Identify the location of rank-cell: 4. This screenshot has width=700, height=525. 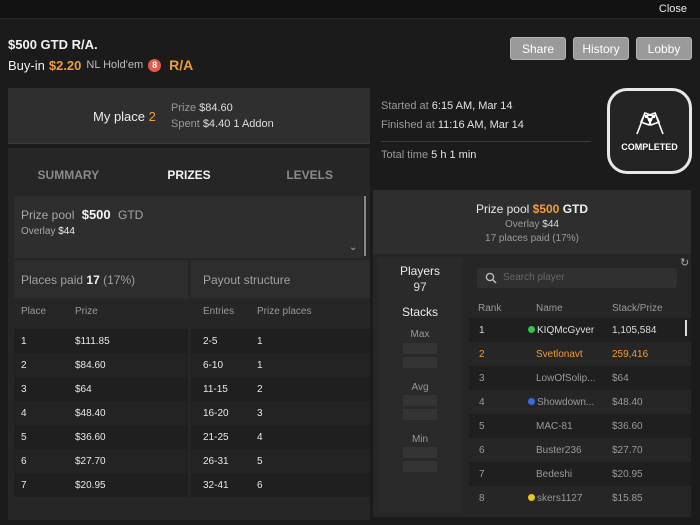
(482, 402).